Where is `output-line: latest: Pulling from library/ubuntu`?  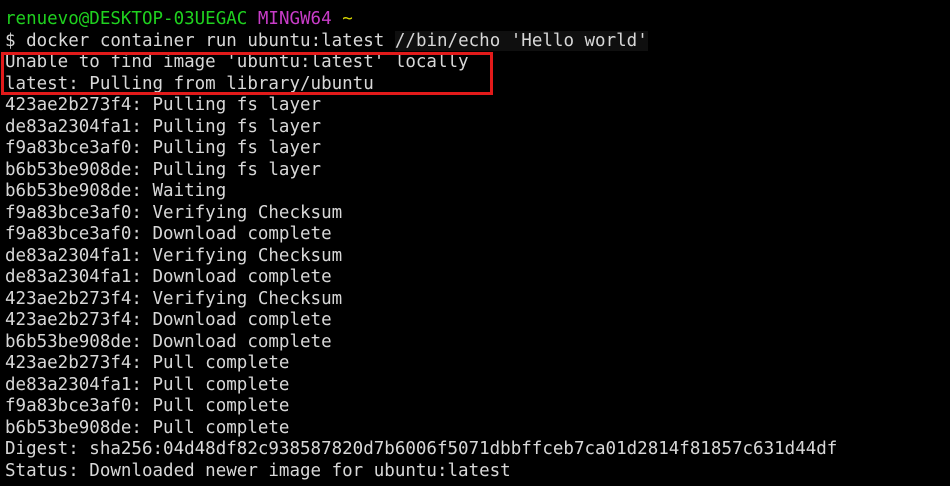
output-line: latest: Pulling from library/ubuntu is located at coordinates (189, 83).